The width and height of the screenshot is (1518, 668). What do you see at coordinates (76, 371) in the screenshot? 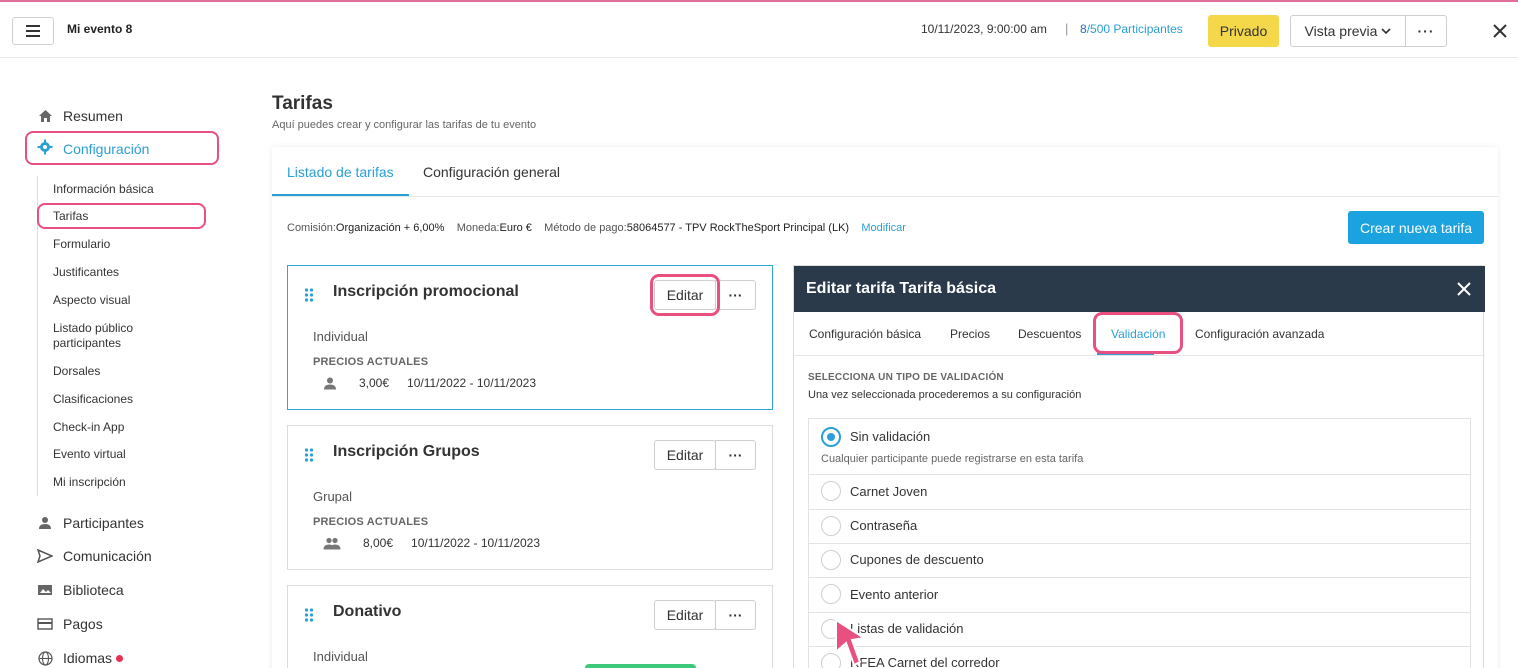
I see `submenu-dorsales: Dorsales` at bounding box center [76, 371].